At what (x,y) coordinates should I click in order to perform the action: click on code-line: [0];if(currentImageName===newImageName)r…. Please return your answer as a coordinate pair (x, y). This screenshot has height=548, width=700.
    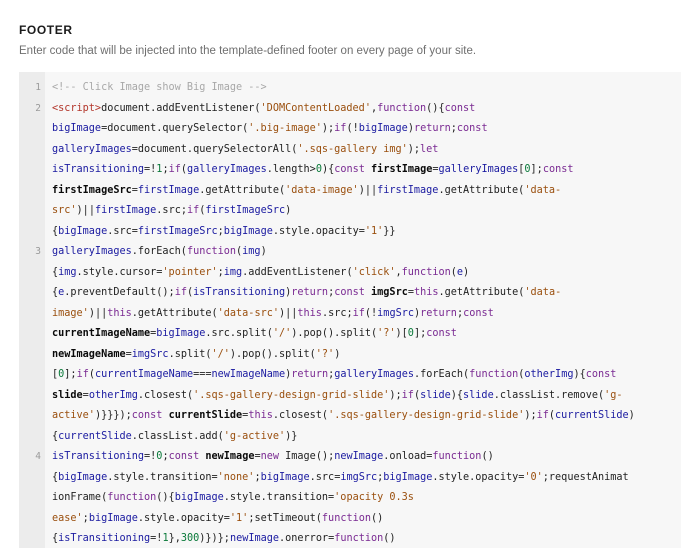
    Looking at the image, I should click on (350, 375).